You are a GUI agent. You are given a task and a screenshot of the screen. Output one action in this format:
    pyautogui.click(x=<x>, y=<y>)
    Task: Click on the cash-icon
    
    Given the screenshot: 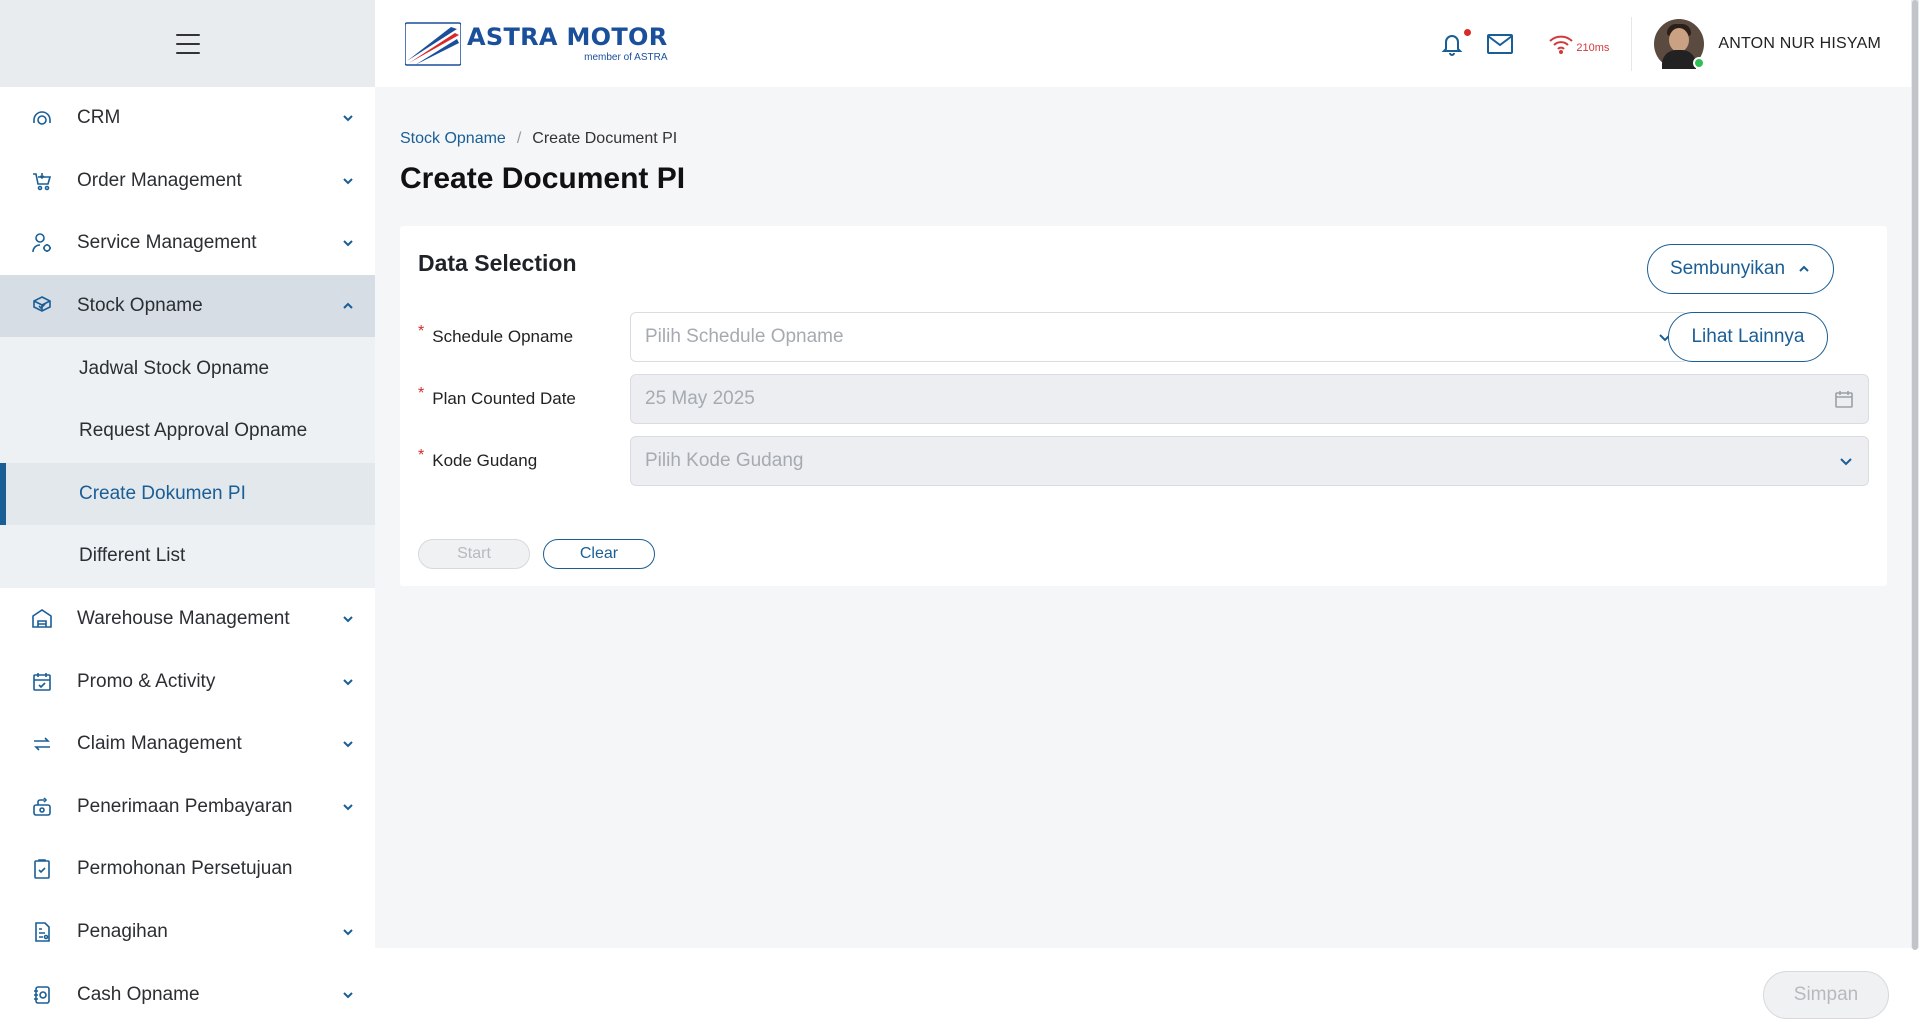 What is the action you would take?
    pyautogui.click(x=42, y=995)
    